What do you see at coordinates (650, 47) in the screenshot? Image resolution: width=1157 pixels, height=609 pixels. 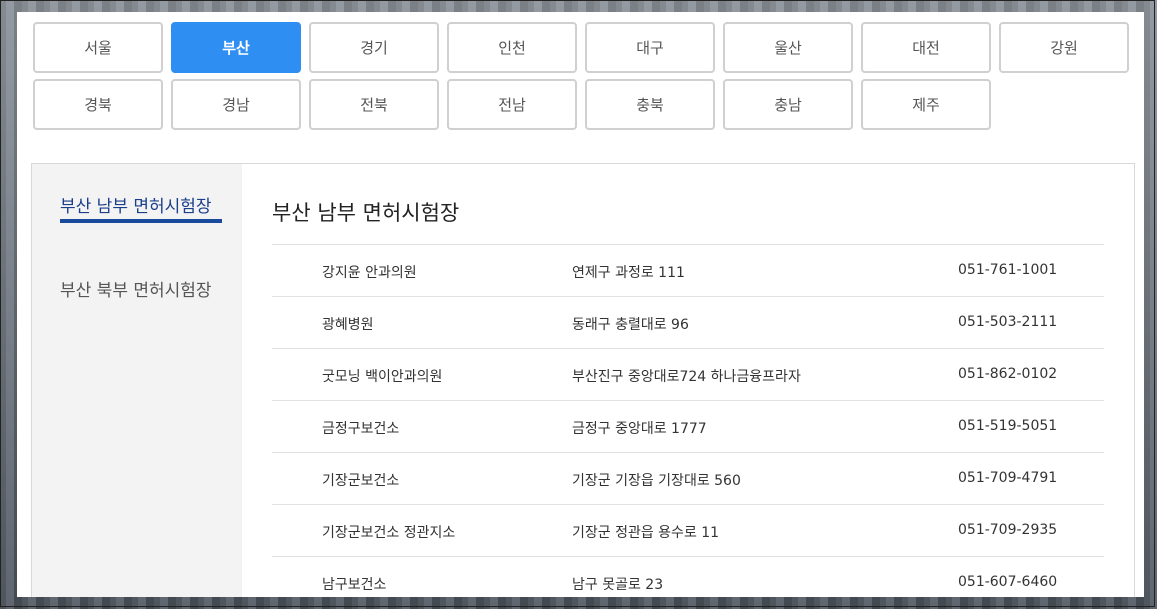 I see `tab-daegu: 대구` at bounding box center [650, 47].